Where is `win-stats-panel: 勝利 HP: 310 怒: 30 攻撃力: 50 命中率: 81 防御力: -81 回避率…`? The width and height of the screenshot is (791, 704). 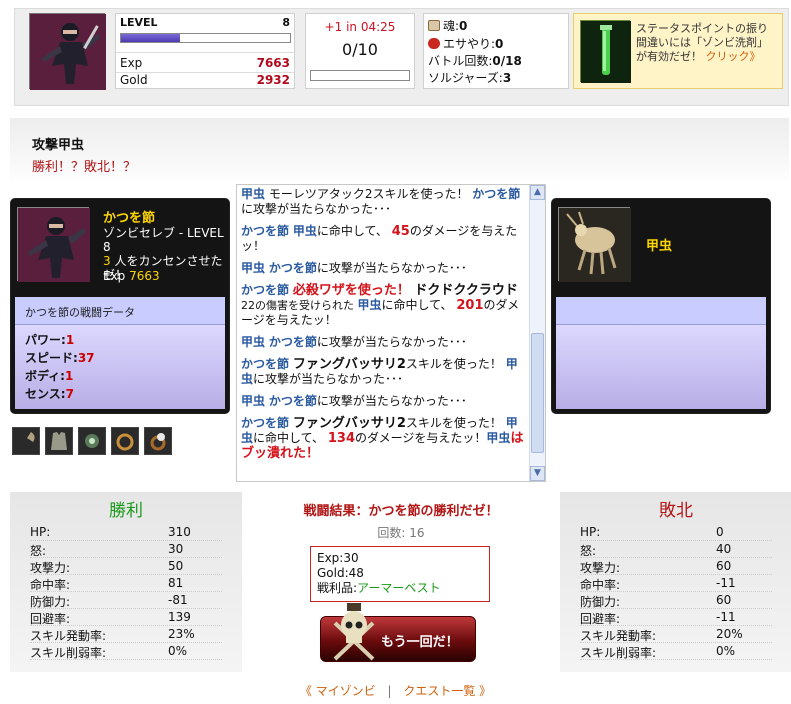
win-stats-panel: 勝利 HP: 310 怒: 30 攻撃力: 50 命中率: 81 防御力: -81 回避率… is located at coordinates (126, 582).